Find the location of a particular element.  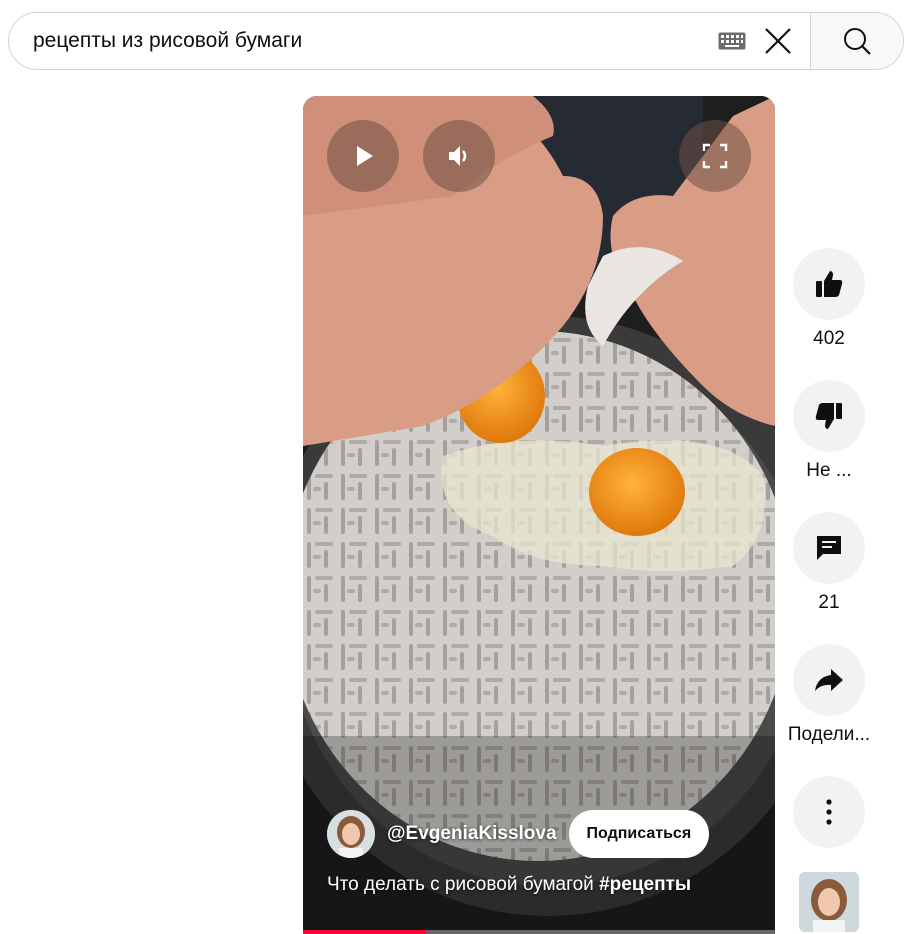

search-icon is located at coordinates (857, 41).